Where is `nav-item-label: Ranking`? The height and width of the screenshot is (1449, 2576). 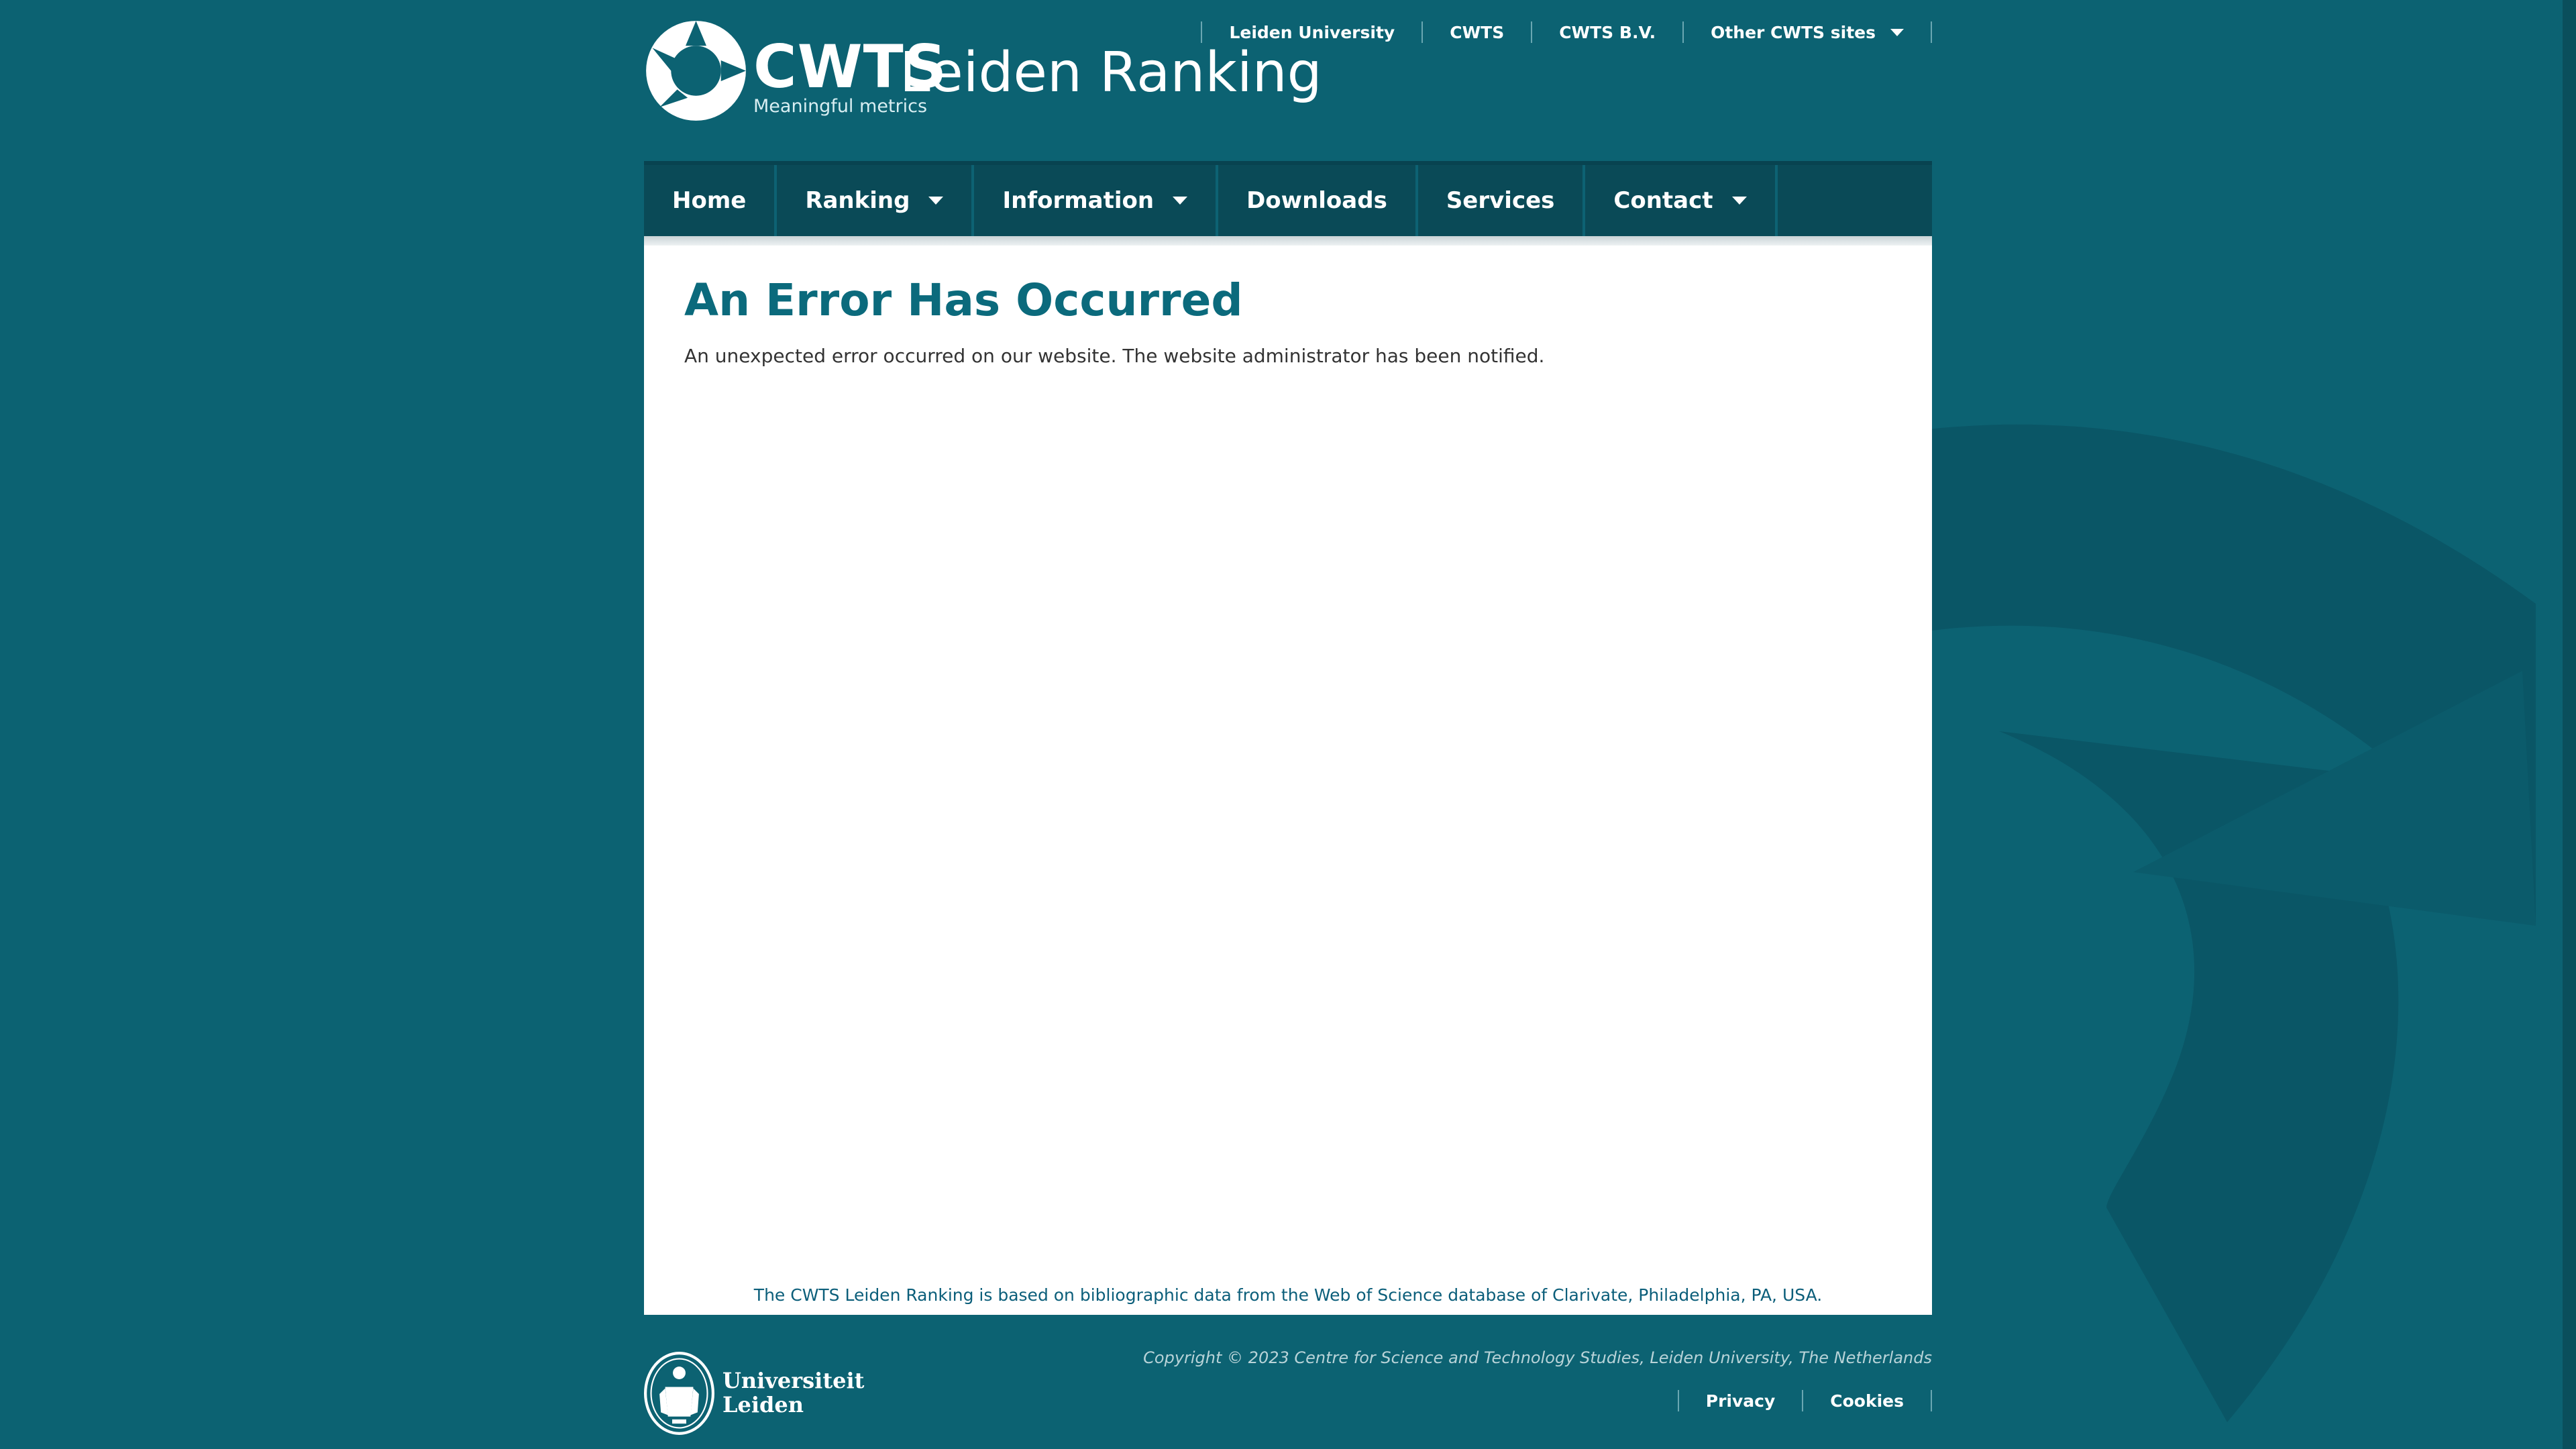
nav-item-label: Ranking is located at coordinates (857, 200).